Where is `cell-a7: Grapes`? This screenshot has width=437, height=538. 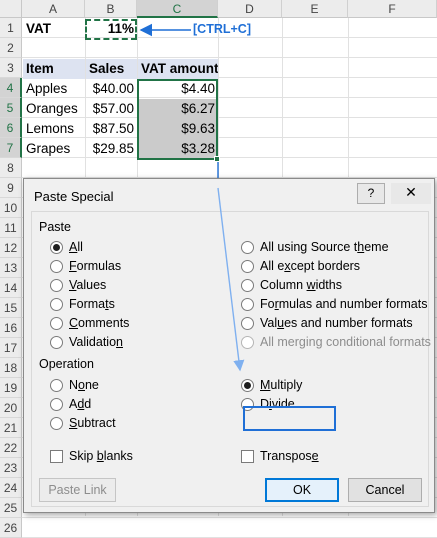 cell-a7: Grapes is located at coordinates (54, 149).